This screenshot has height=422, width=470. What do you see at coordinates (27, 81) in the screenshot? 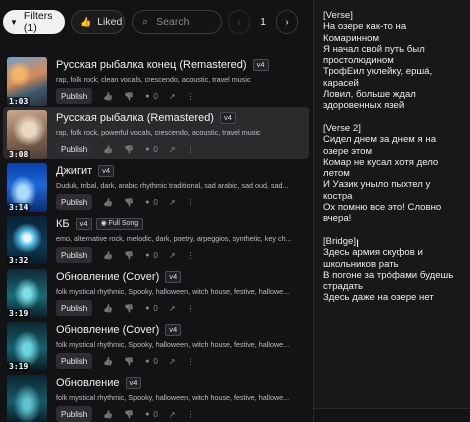
I see `song-cover-thumbnail: 1:03` at bounding box center [27, 81].